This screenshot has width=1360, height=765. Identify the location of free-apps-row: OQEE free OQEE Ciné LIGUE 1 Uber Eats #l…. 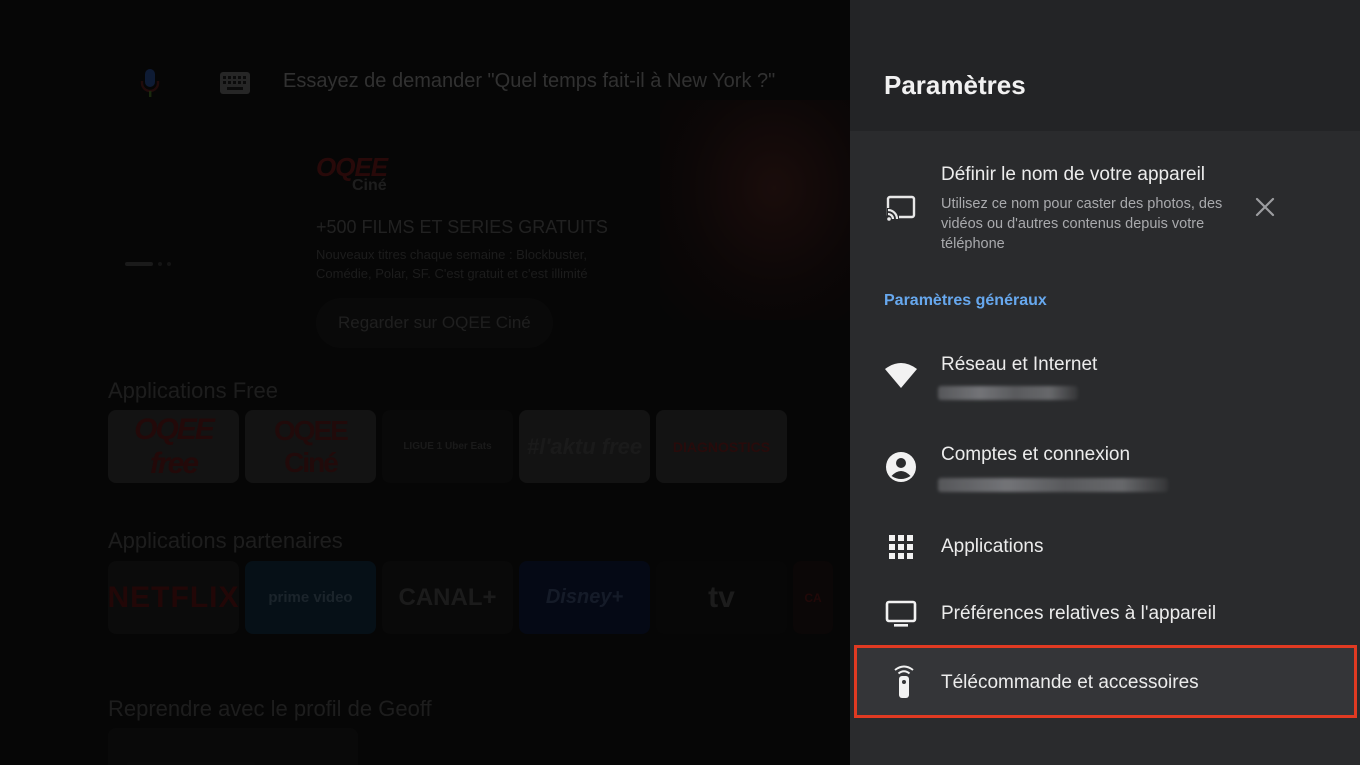
(447, 446).